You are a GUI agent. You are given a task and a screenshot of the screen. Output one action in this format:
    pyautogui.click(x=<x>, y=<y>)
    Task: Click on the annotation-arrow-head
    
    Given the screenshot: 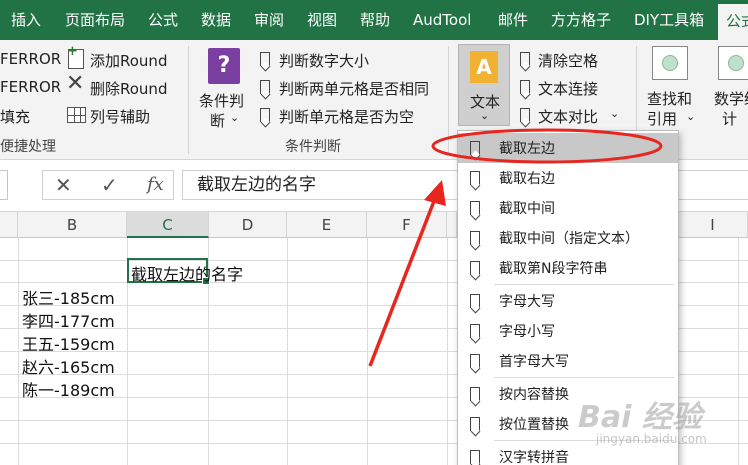 What is the action you would take?
    pyautogui.click(x=435, y=193)
    